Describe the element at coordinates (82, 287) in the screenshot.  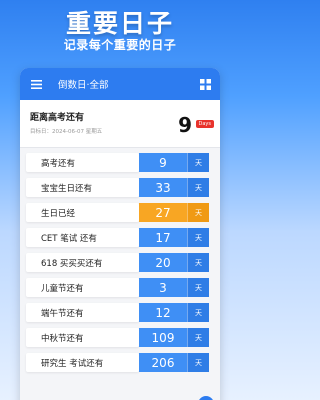
I see `event-label: 儿童节还有` at that location.